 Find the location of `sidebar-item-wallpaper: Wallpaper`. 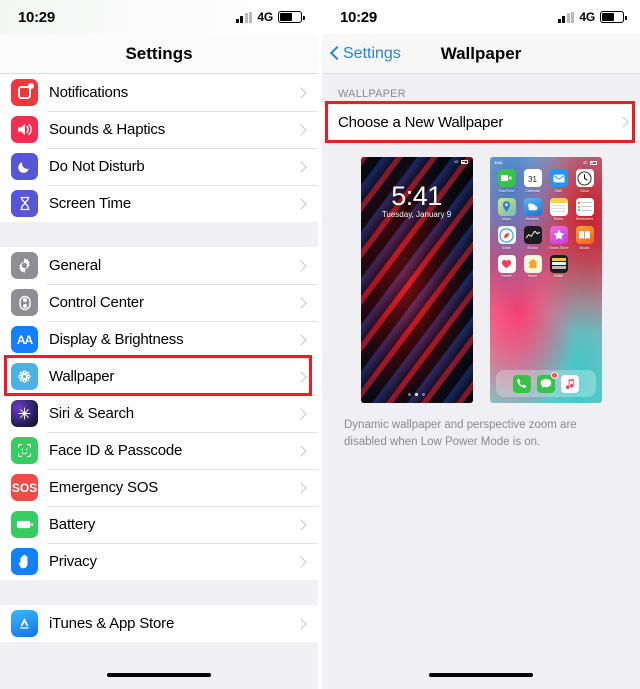

sidebar-item-wallpaper: Wallpaper is located at coordinates (159, 376).